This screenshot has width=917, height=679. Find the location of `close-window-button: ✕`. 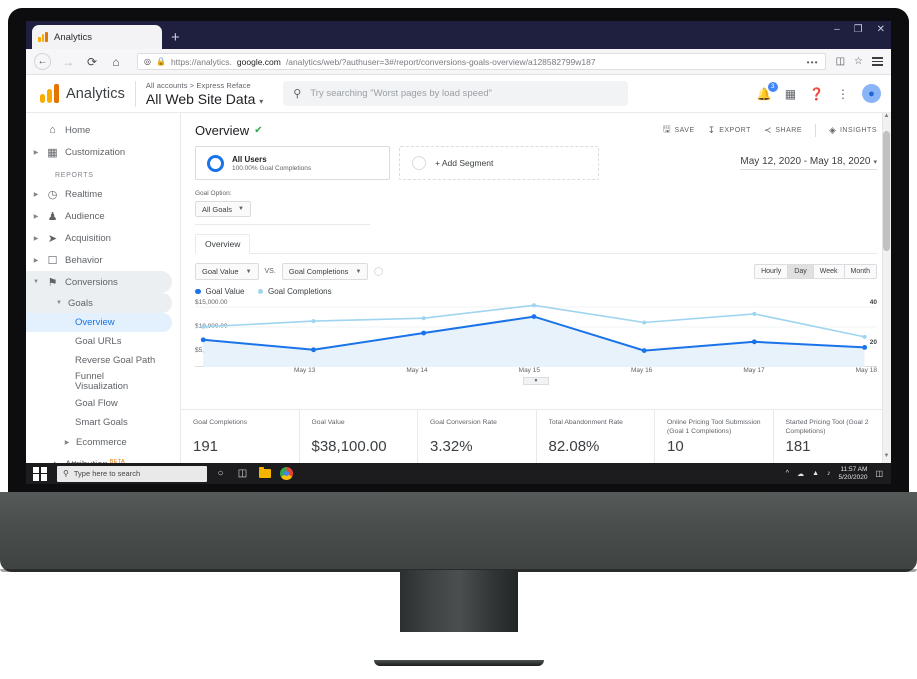

close-window-button: ✕ is located at coordinates (881, 30).